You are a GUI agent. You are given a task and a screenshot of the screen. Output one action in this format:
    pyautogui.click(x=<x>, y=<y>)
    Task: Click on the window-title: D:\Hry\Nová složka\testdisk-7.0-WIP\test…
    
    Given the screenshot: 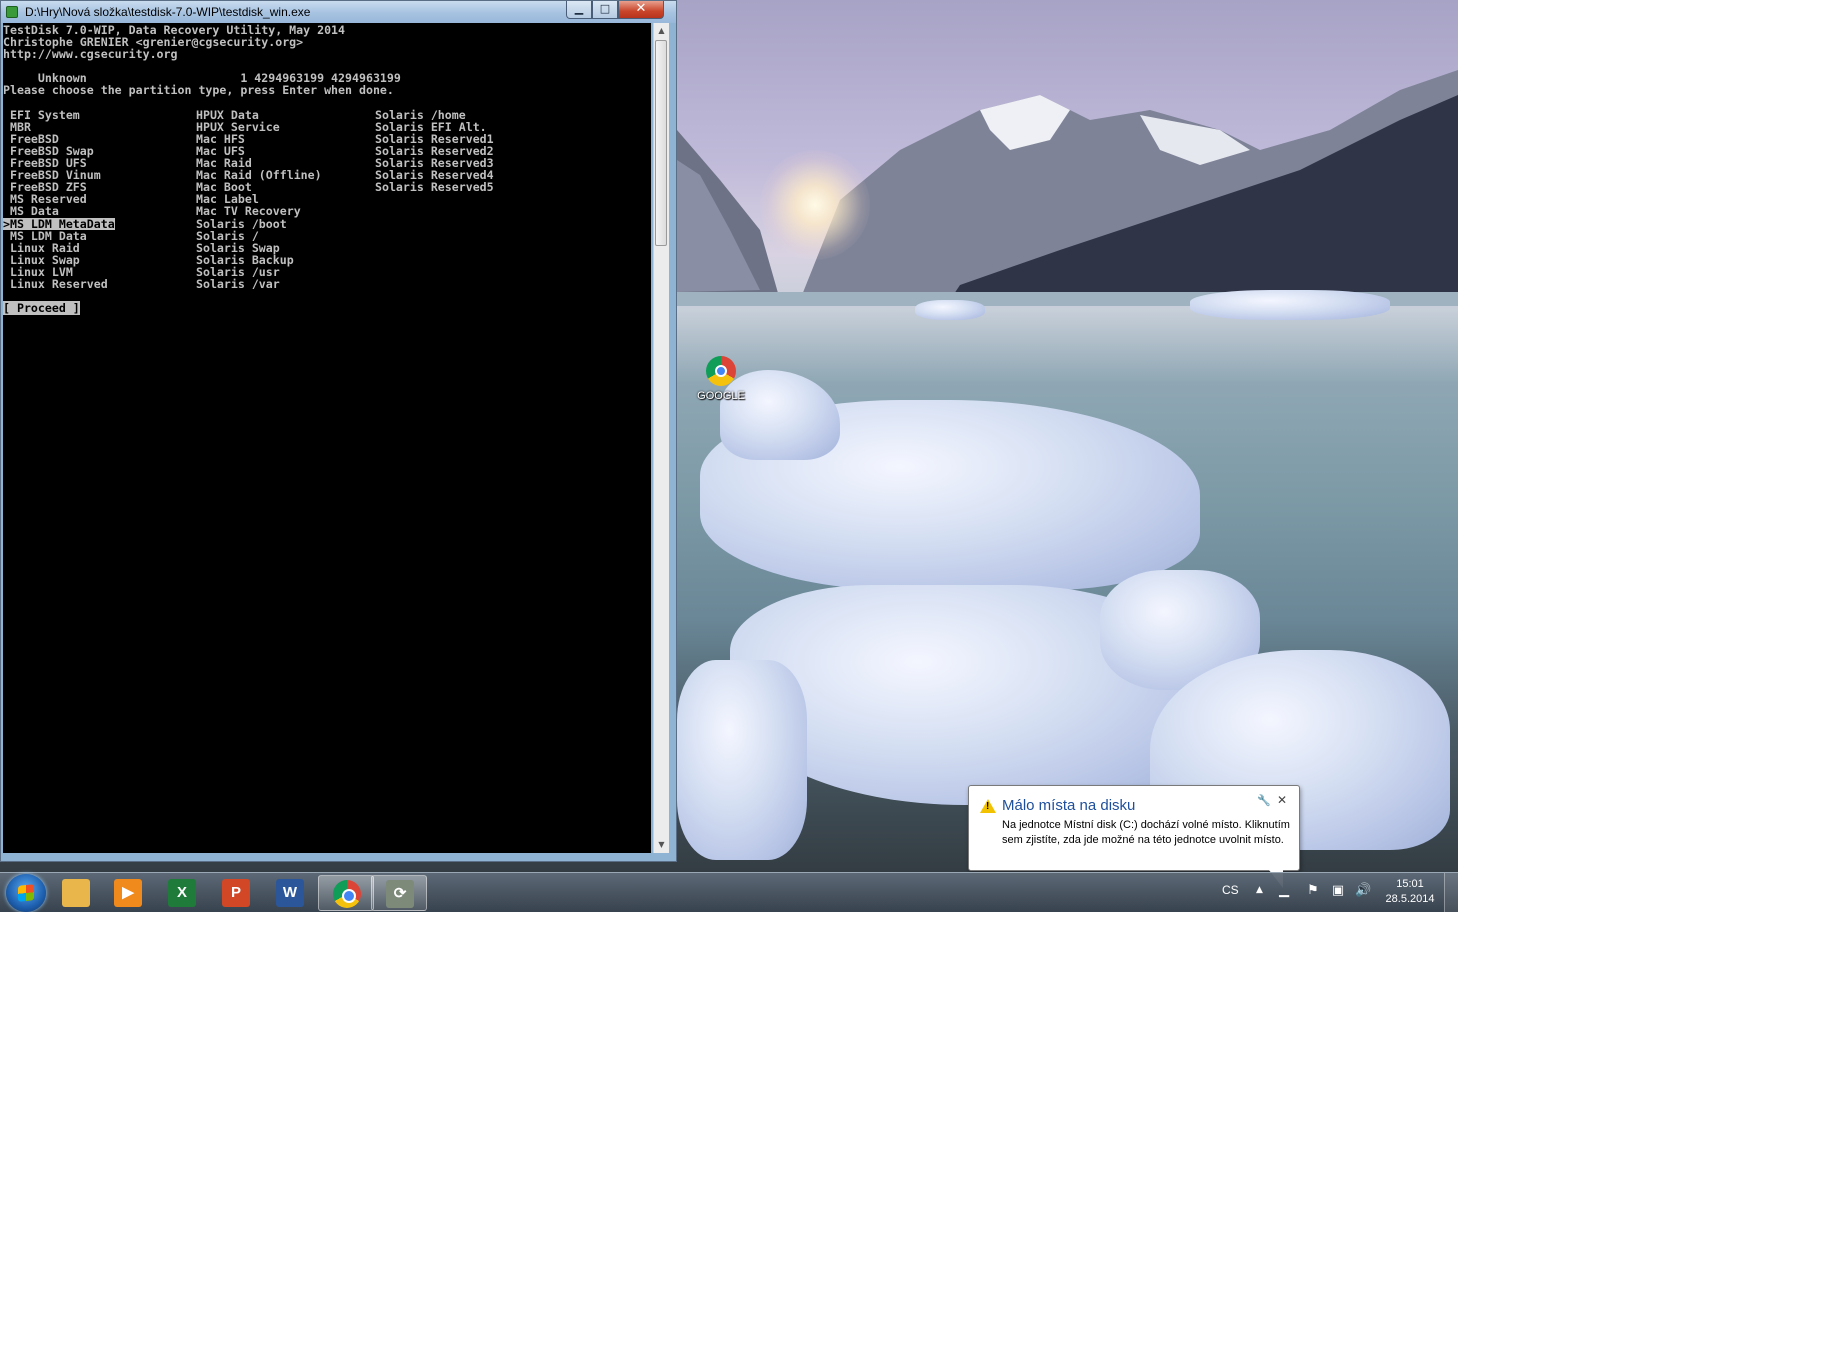 What is the action you would take?
    pyautogui.click(x=168, y=12)
    